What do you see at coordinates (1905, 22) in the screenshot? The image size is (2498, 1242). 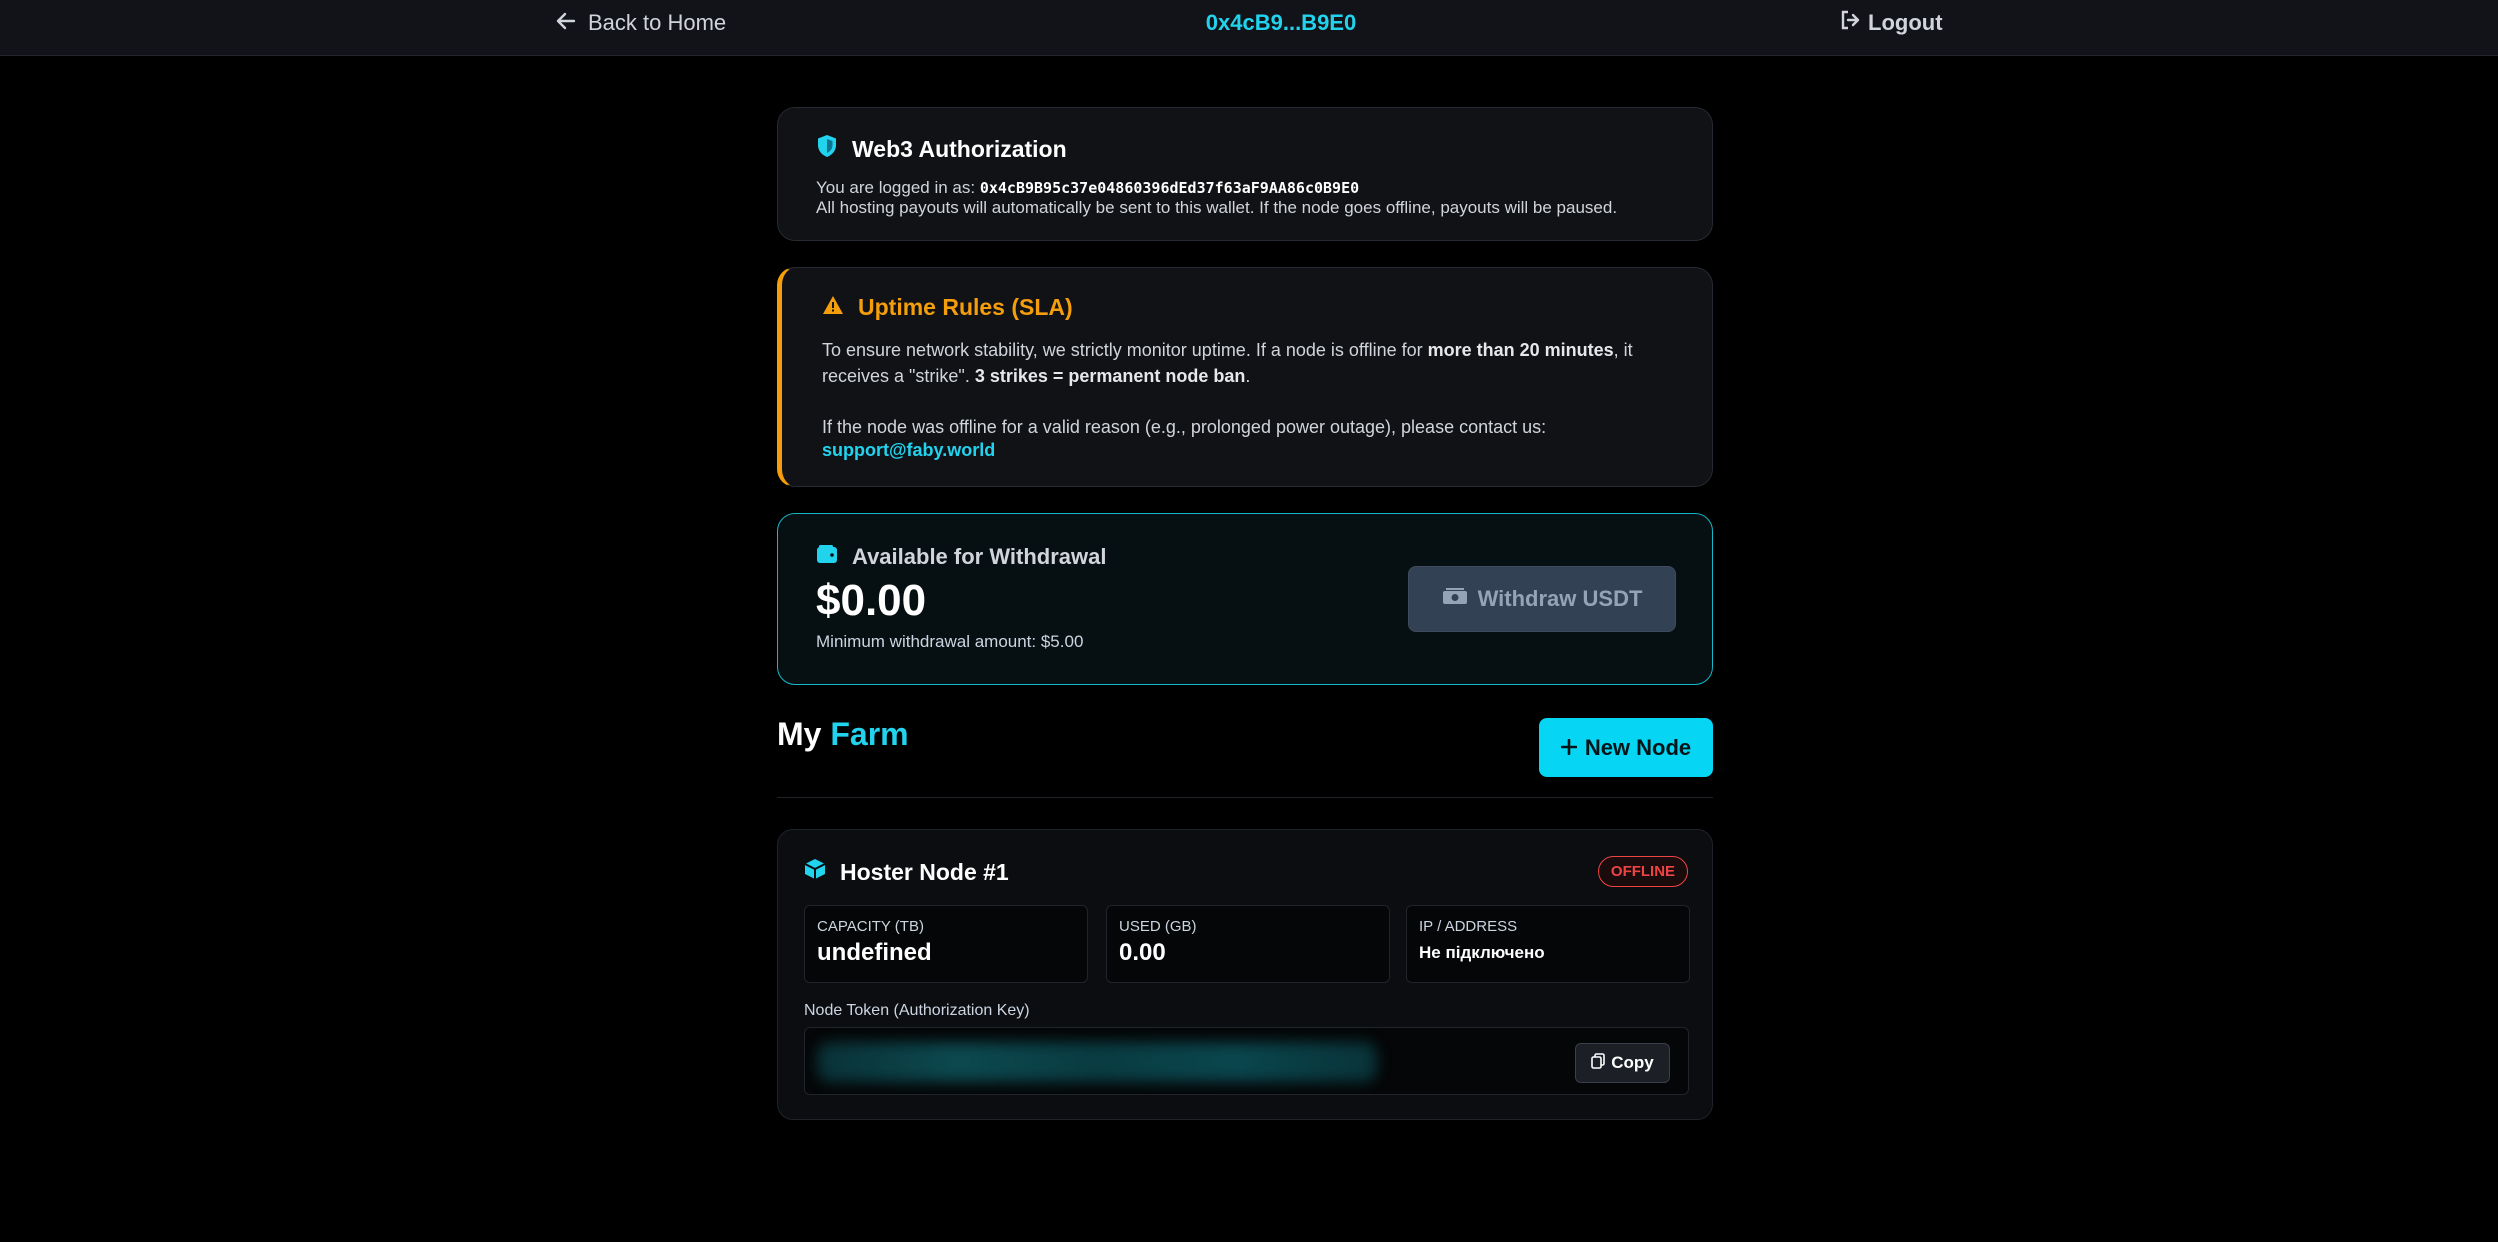 I see `logout-label: Logout` at bounding box center [1905, 22].